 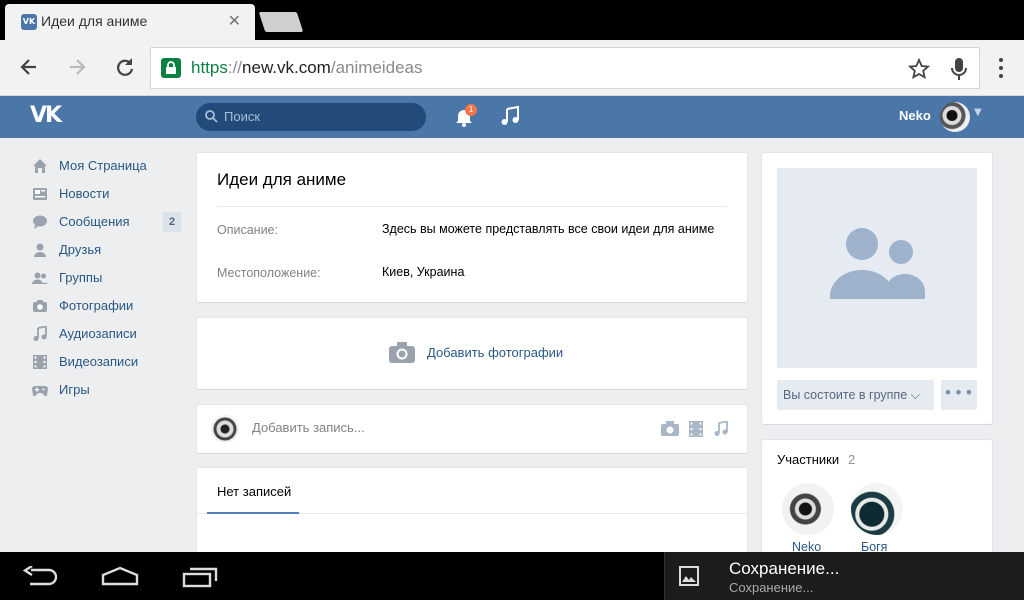 What do you see at coordinates (978, 112) in the screenshot?
I see `chevron-down-icon: ▼` at bounding box center [978, 112].